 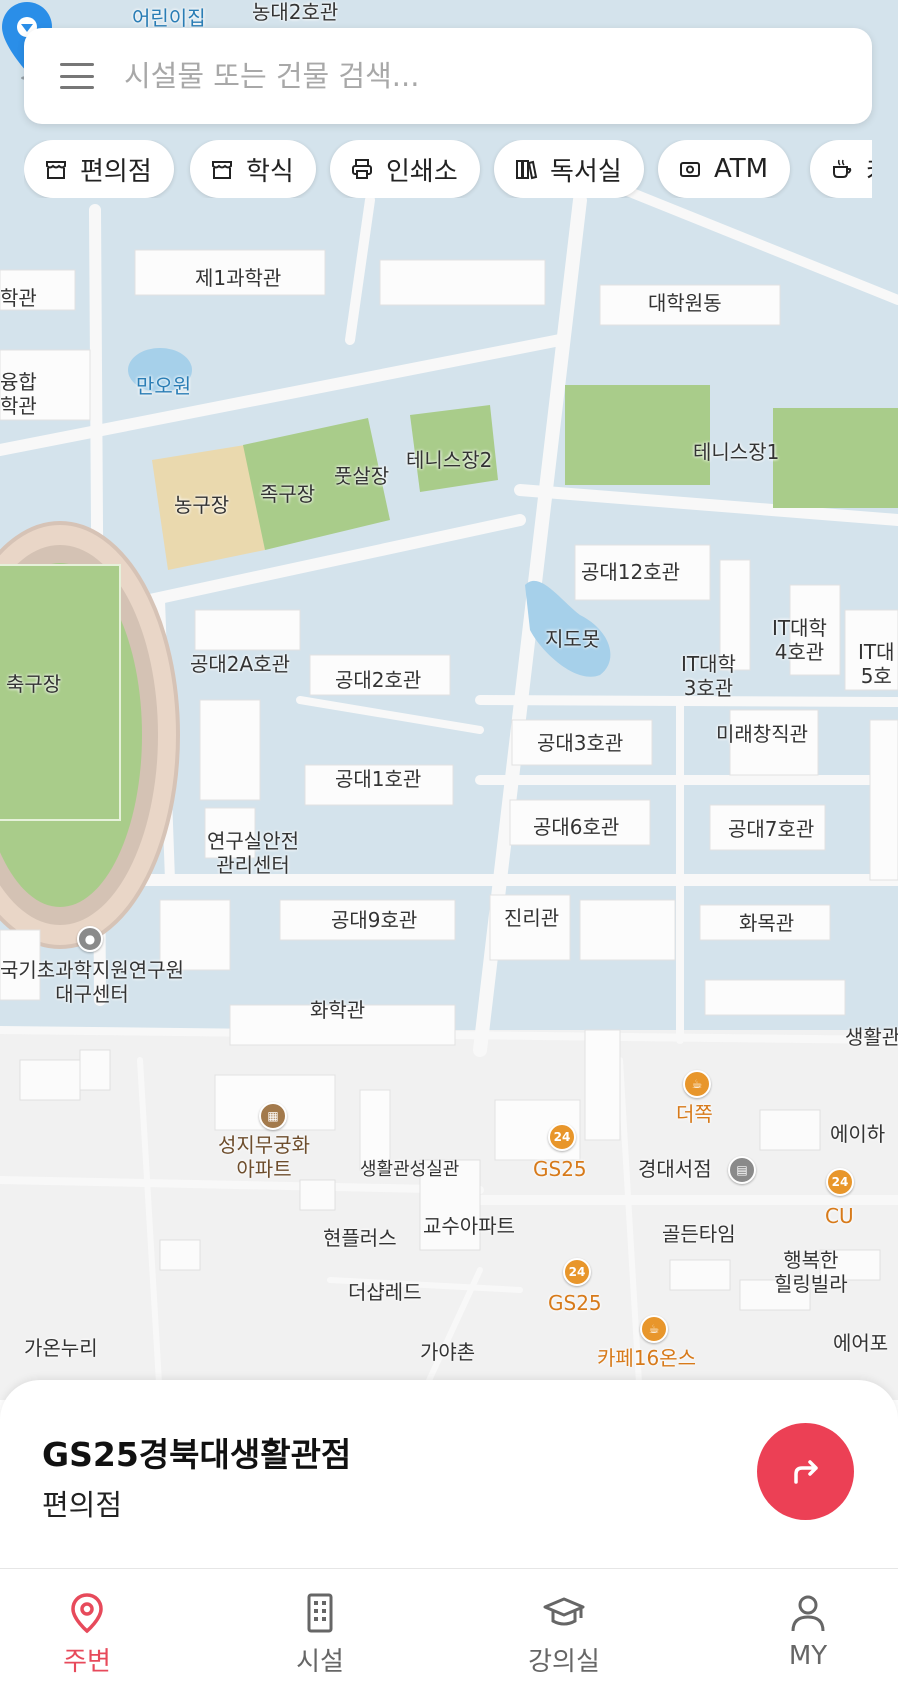 I want to click on search-bar, so click(x=448, y=76).